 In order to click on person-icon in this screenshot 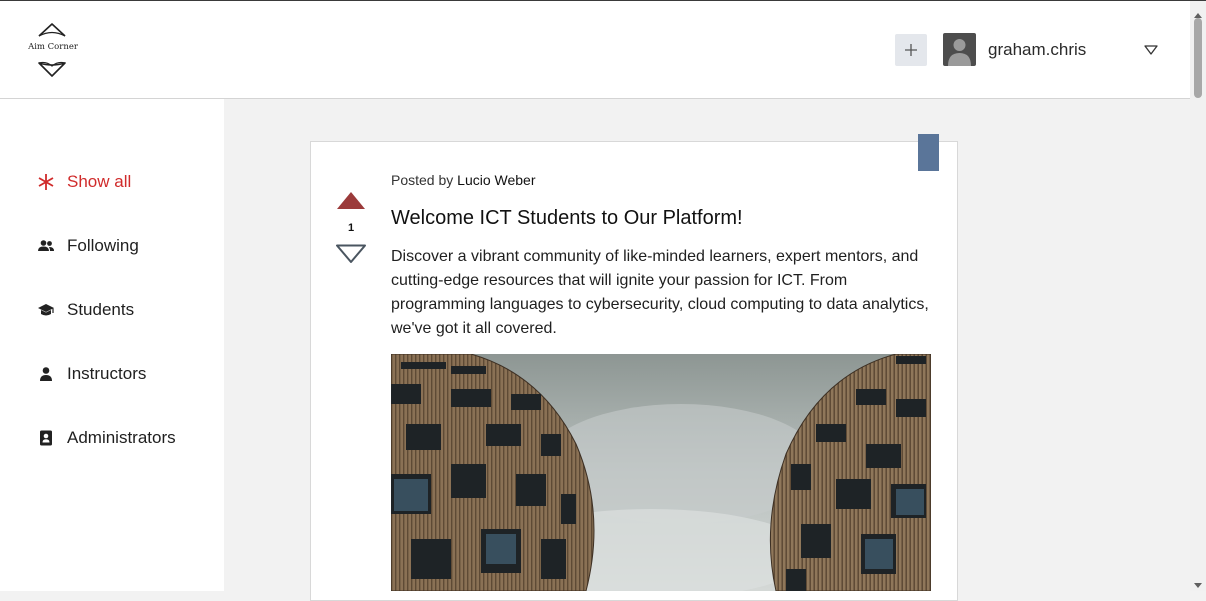, I will do `click(46, 374)`.